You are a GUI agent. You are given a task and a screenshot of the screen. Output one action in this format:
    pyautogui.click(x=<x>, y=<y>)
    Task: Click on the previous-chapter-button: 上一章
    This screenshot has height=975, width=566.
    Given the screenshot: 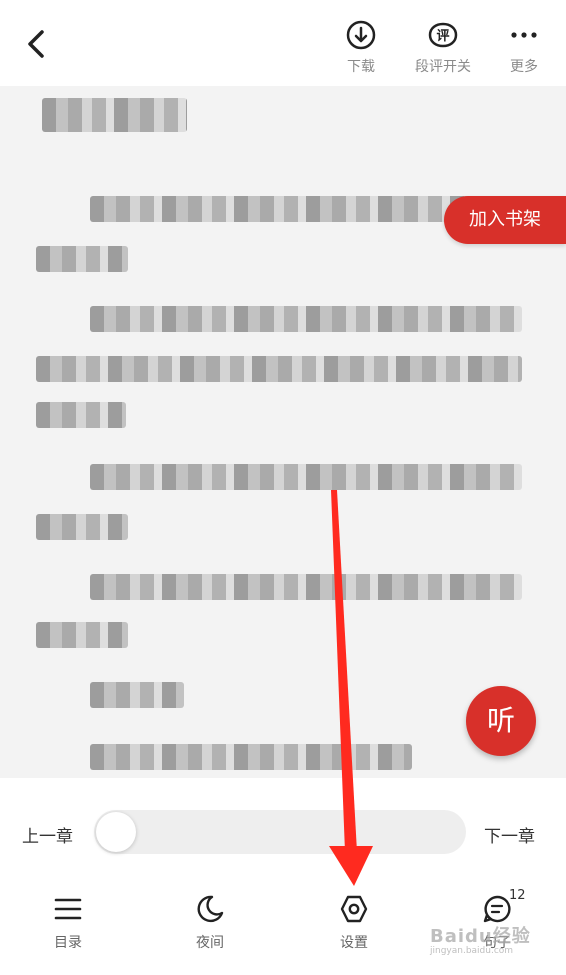 What is the action you would take?
    pyautogui.click(x=47, y=834)
    